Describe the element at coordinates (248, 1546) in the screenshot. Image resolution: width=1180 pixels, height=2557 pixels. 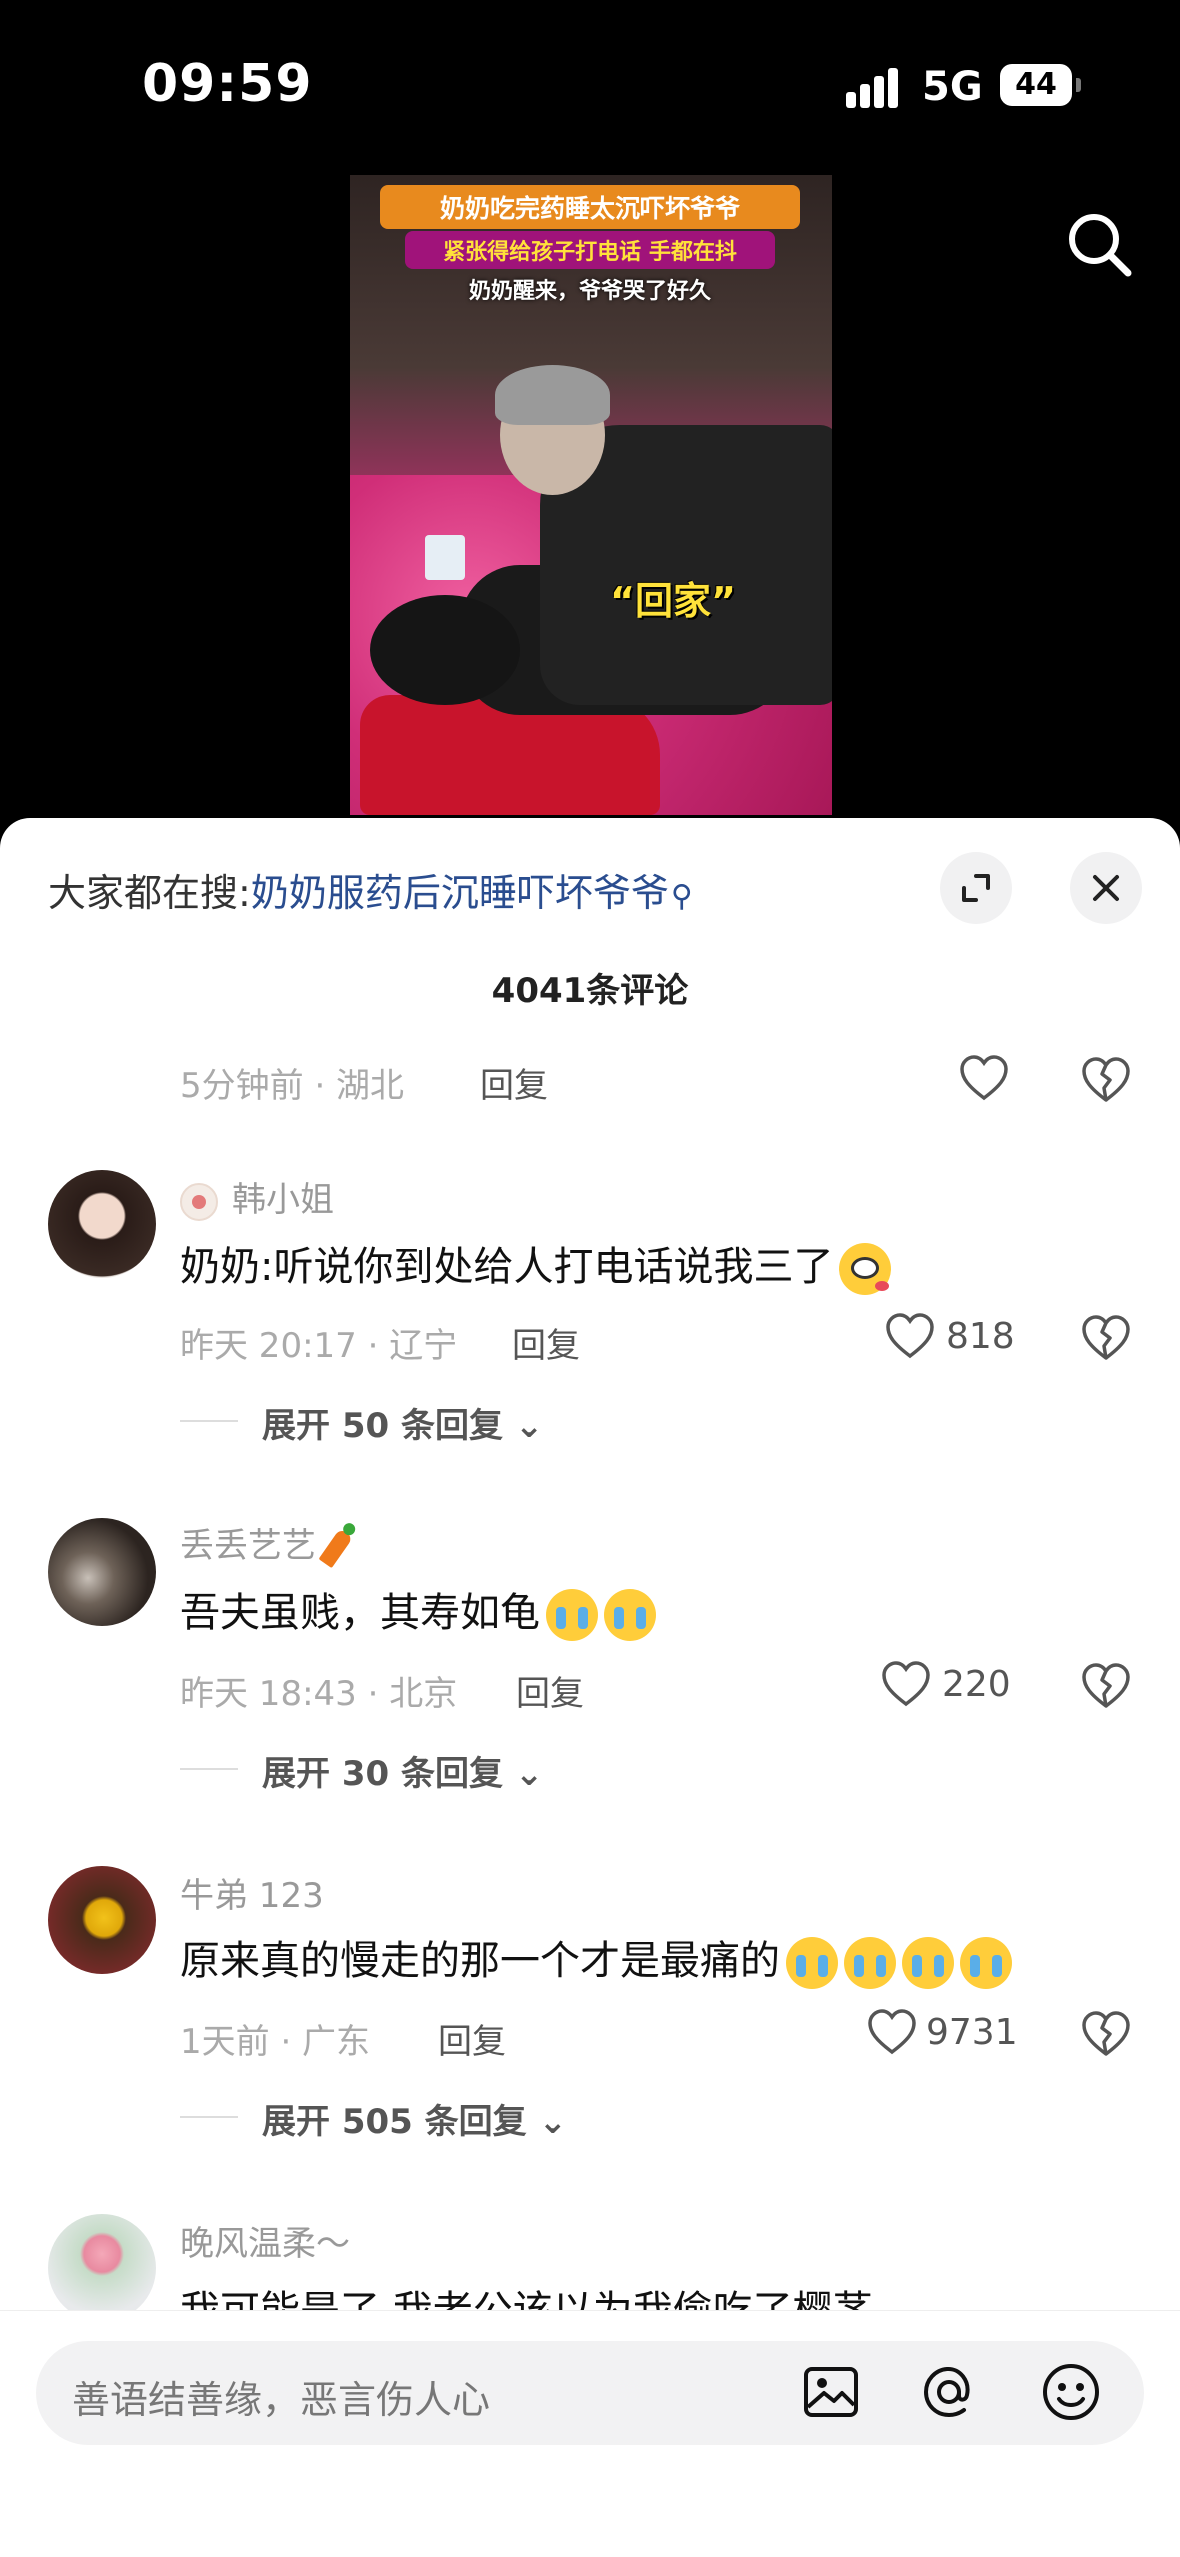
I see `comment-username-text: 丢丢艺艺` at that location.